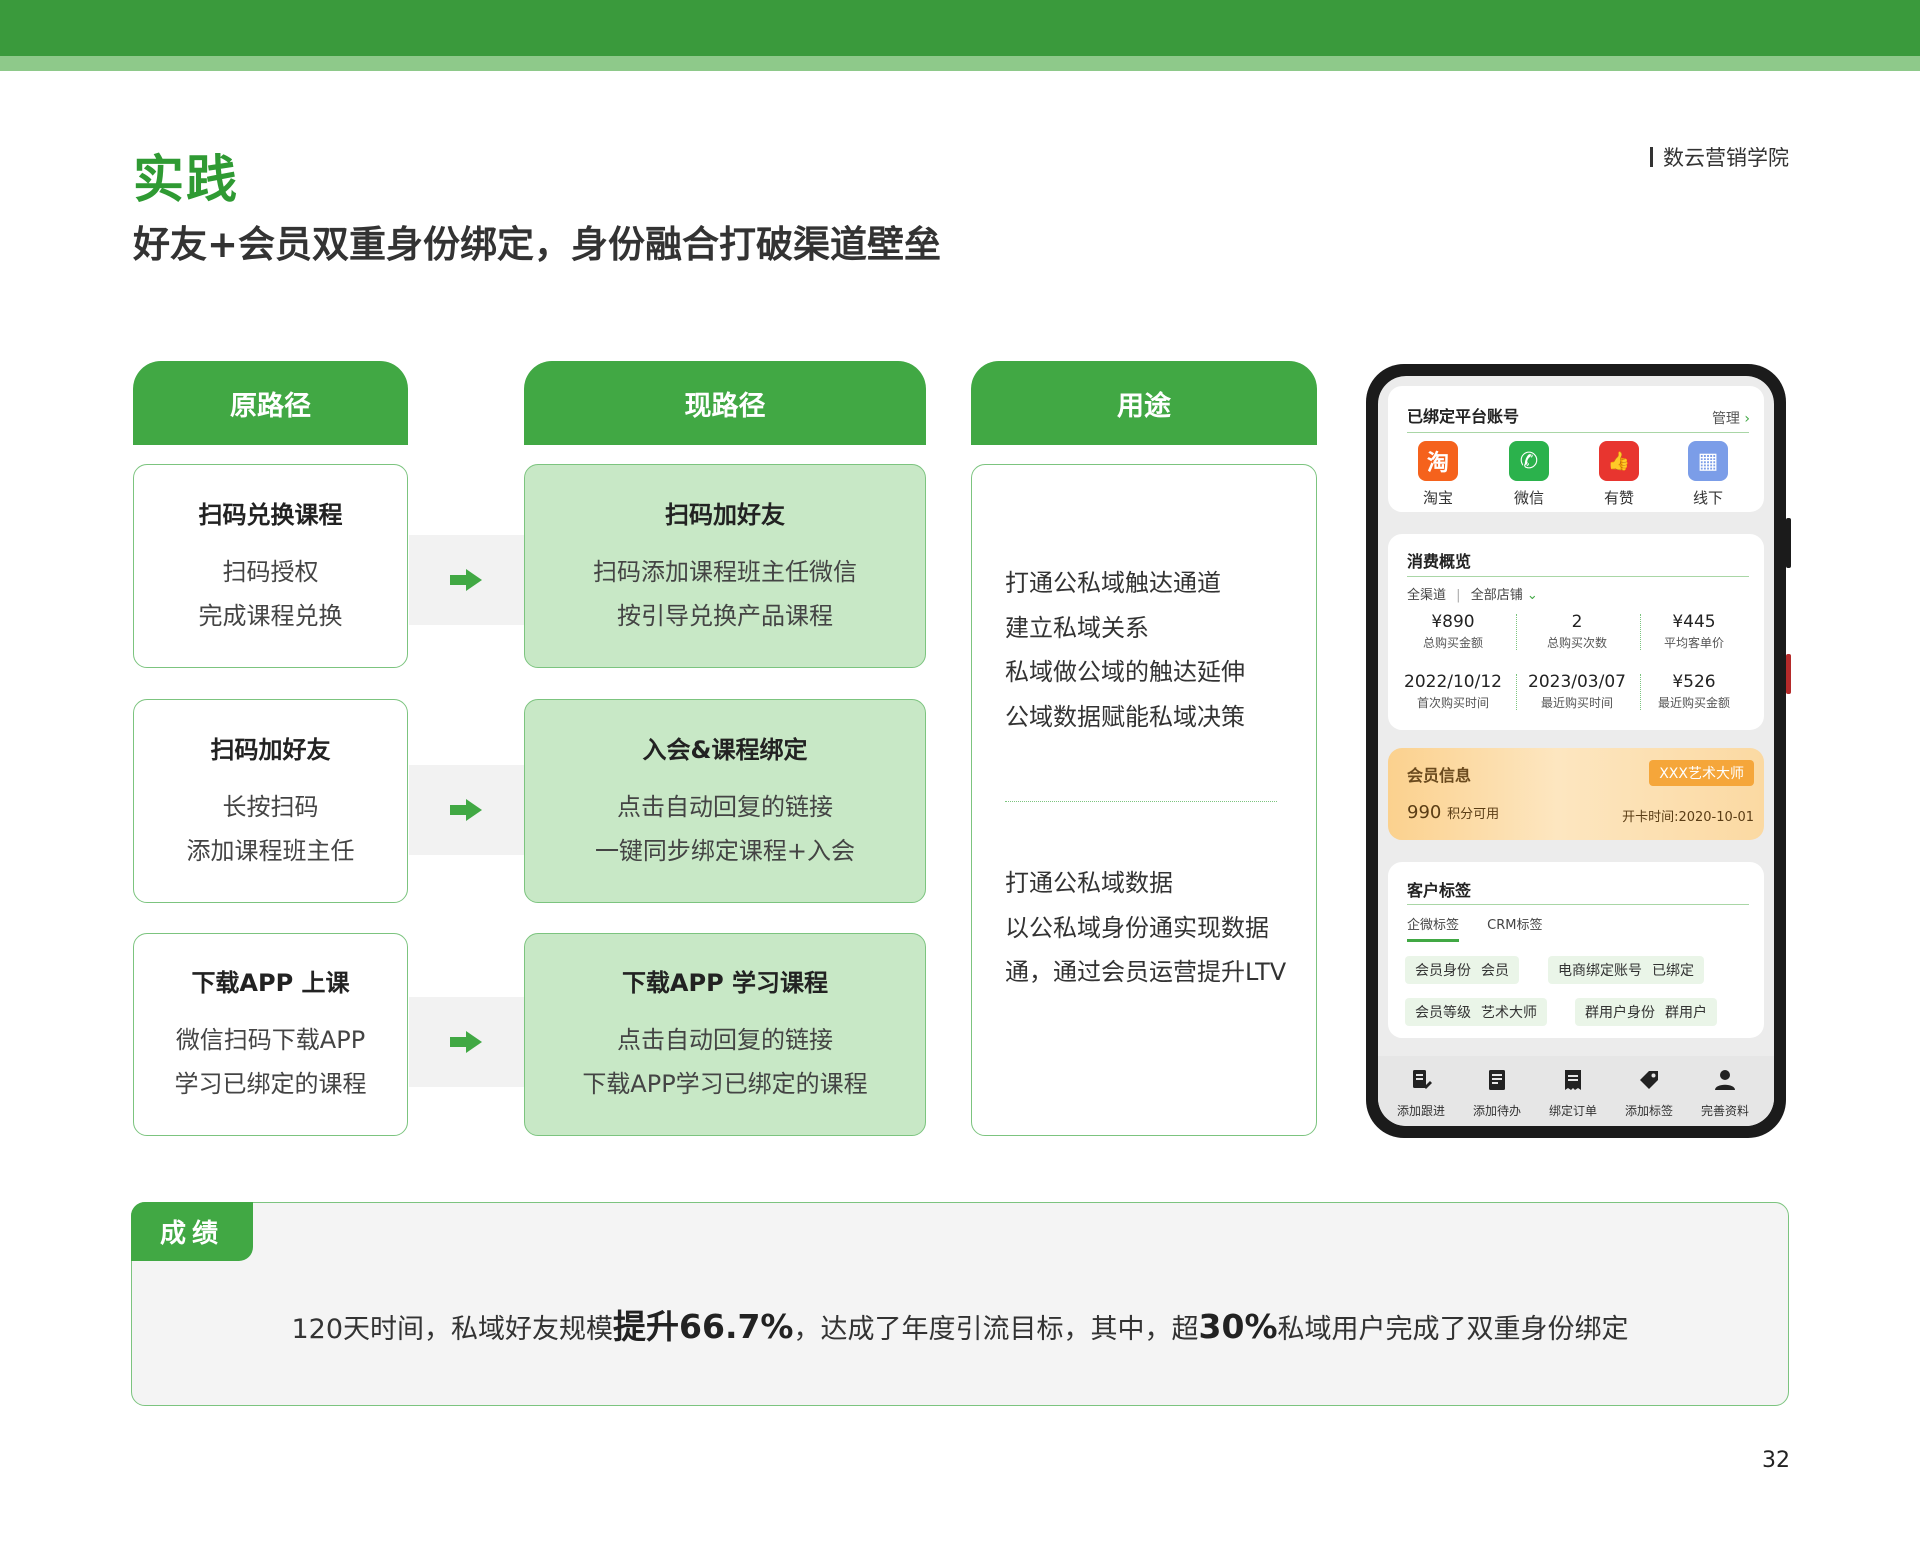 This screenshot has width=1920, height=1549. What do you see at coordinates (1438, 461) in the screenshot?
I see `taobao-icon: 淘` at bounding box center [1438, 461].